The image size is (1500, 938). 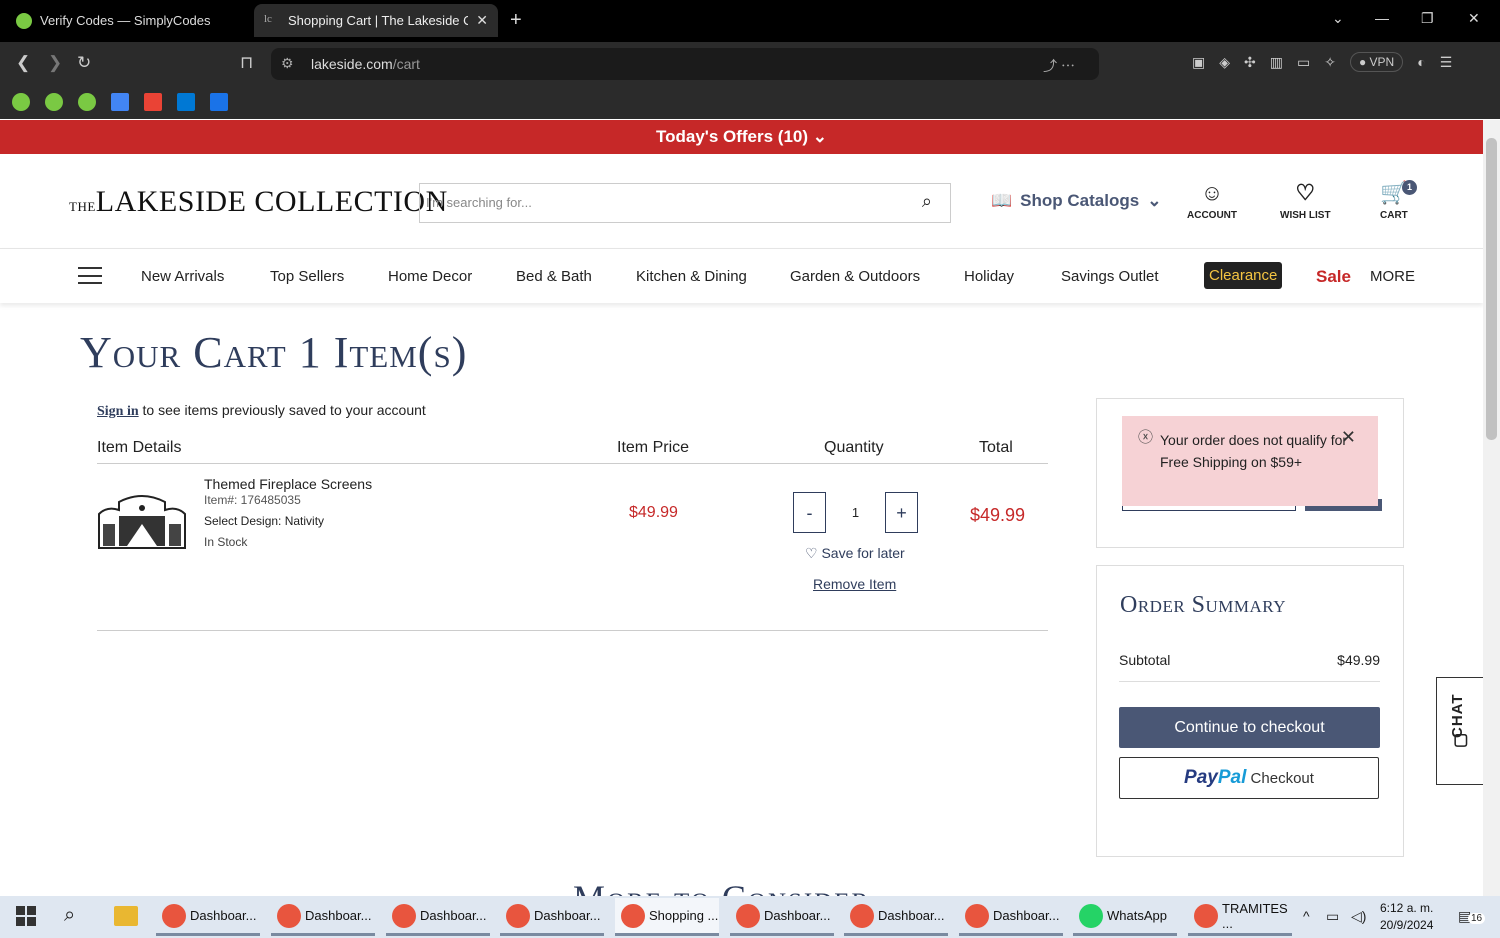 What do you see at coordinates (1249, 727) in the screenshot?
I see `continue-to-checkout-button: Continue to checkout` at bounding box center [1249, 727].